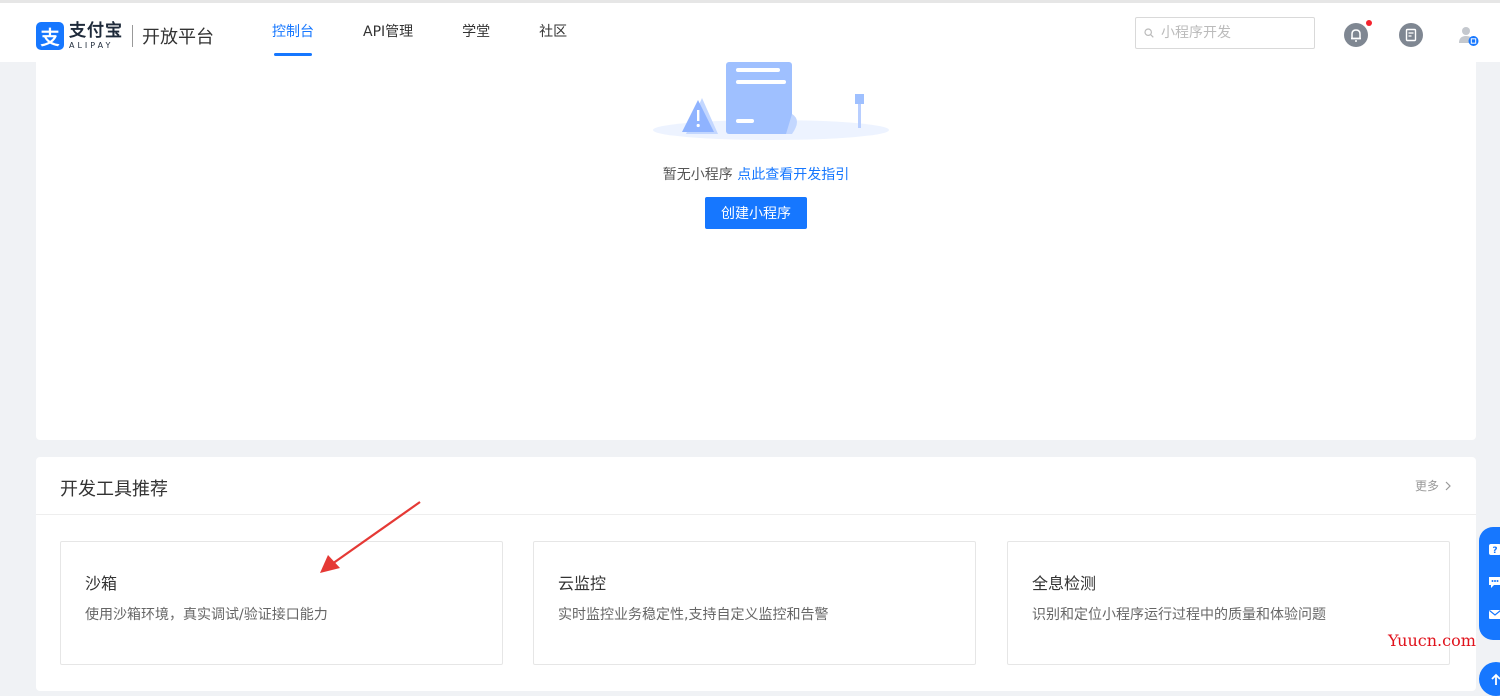 This screenshot has width=1500, height=696. What do you see at coordinates (96, 30) in the screenshot?
I see `logo-cn-text: 支付宝` at bounding box center [96, 30].